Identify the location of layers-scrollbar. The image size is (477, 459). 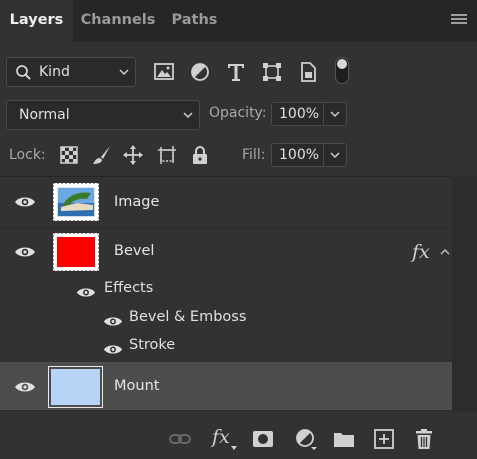
(464, 294).